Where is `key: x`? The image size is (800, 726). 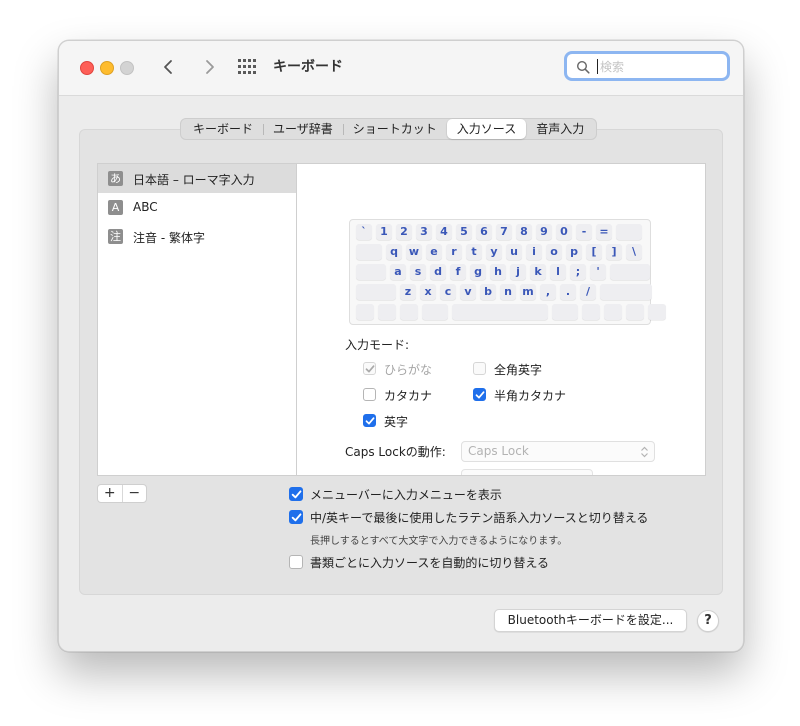 key: x is located at coordinates (428, 292).